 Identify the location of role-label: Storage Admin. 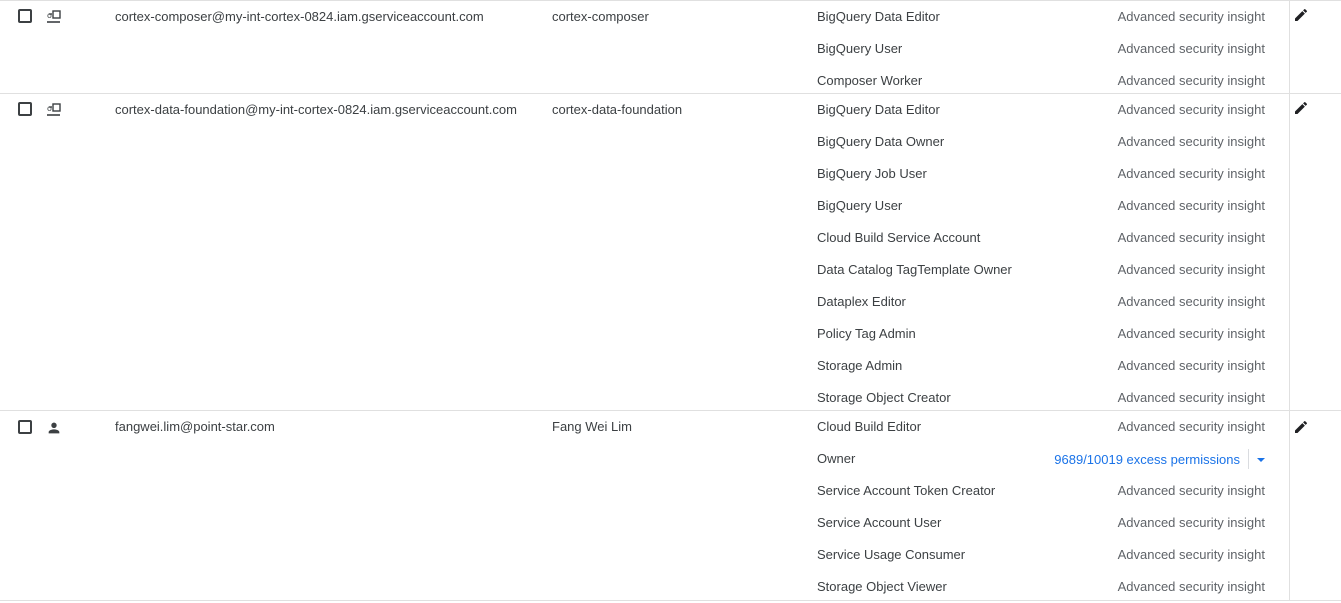
(860, 365).